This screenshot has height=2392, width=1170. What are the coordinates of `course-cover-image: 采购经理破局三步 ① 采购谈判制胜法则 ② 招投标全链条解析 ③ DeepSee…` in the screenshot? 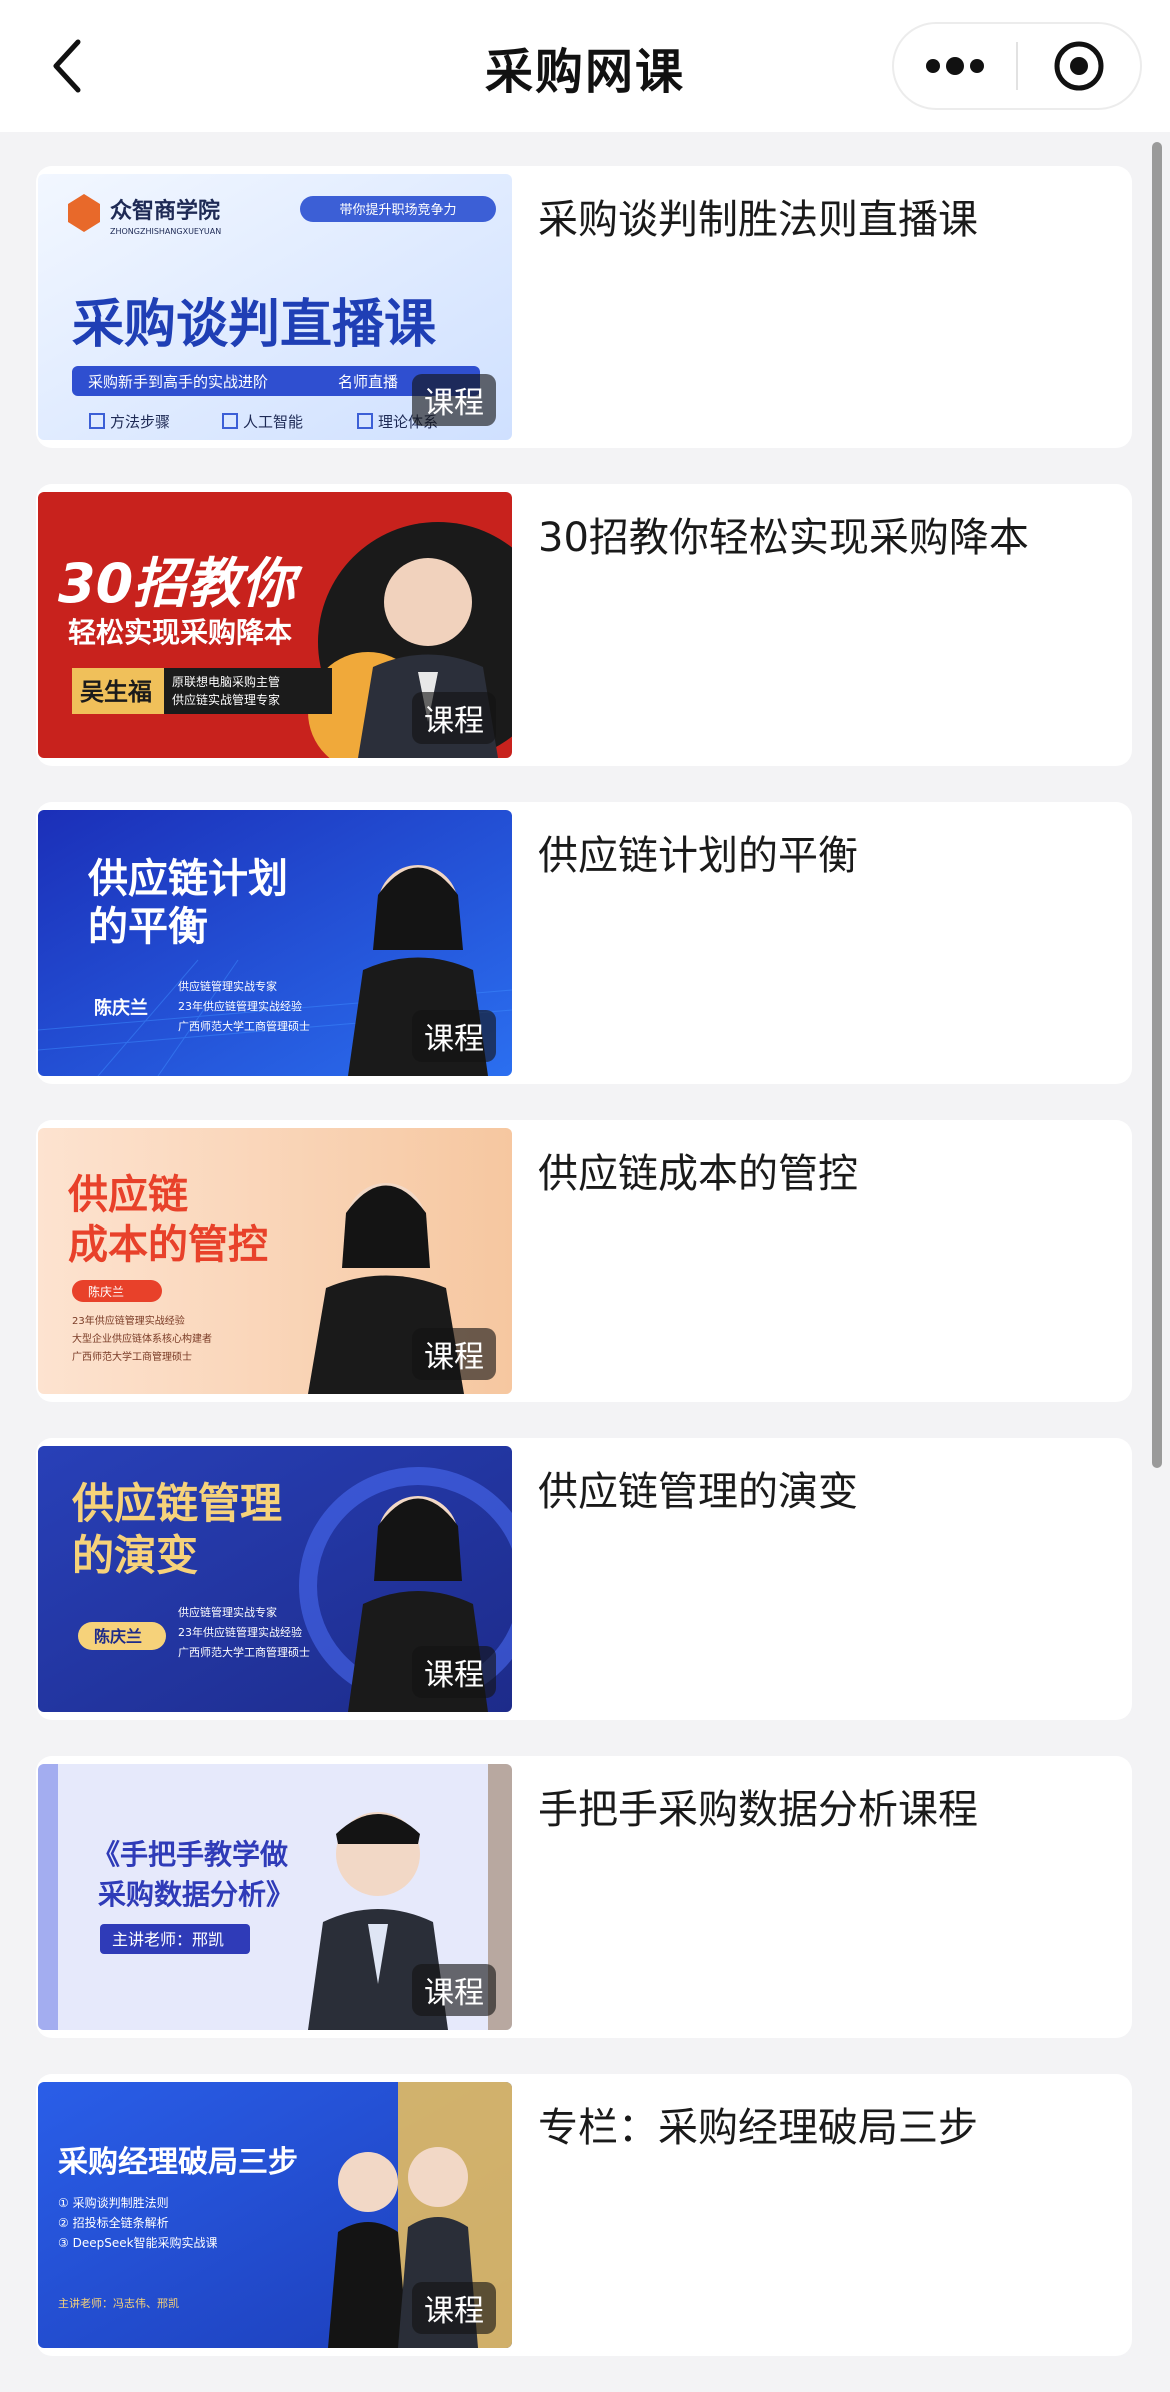 It's located at (275, 2215).